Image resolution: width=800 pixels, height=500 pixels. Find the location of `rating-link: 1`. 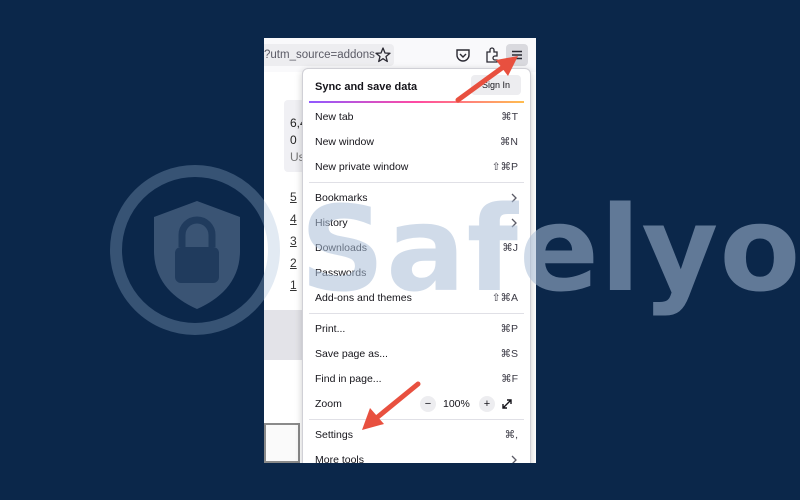

rating-link: 1 is located at coordinates (293, 285).